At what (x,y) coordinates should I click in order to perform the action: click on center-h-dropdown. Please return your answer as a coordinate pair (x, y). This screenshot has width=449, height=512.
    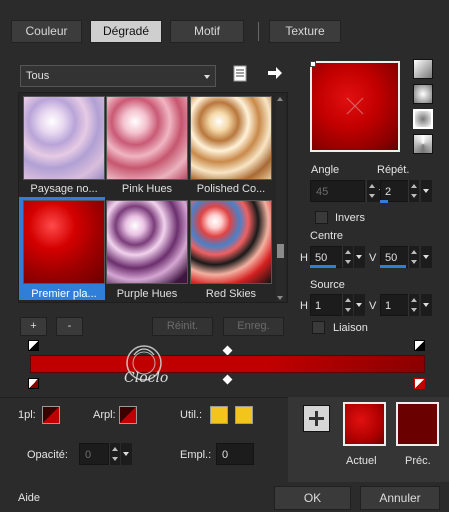
    Looking at the image, I should click on (359, 257).